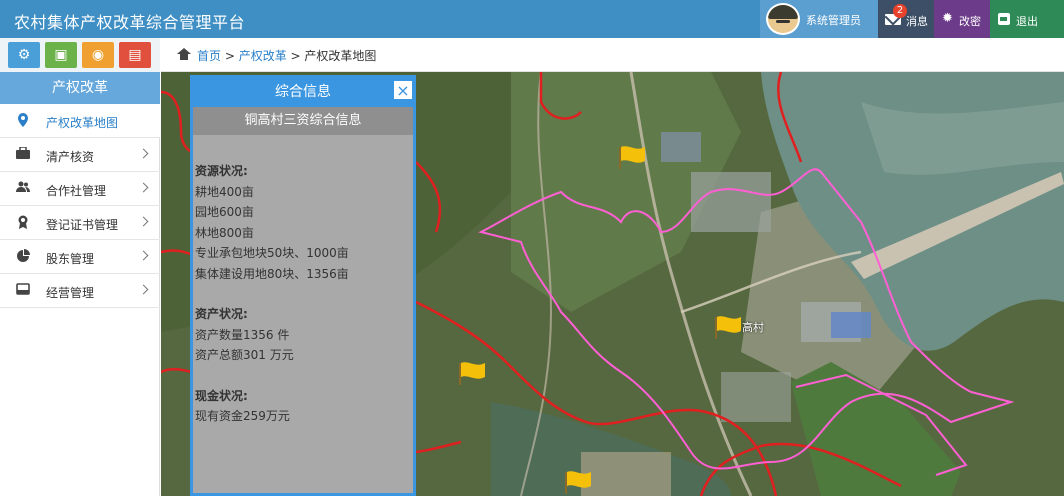 The height and width of the screenshot is (496, 1064). I want to click on resource-item: 专业承包地块50块、1000亩, so click(272, 253).